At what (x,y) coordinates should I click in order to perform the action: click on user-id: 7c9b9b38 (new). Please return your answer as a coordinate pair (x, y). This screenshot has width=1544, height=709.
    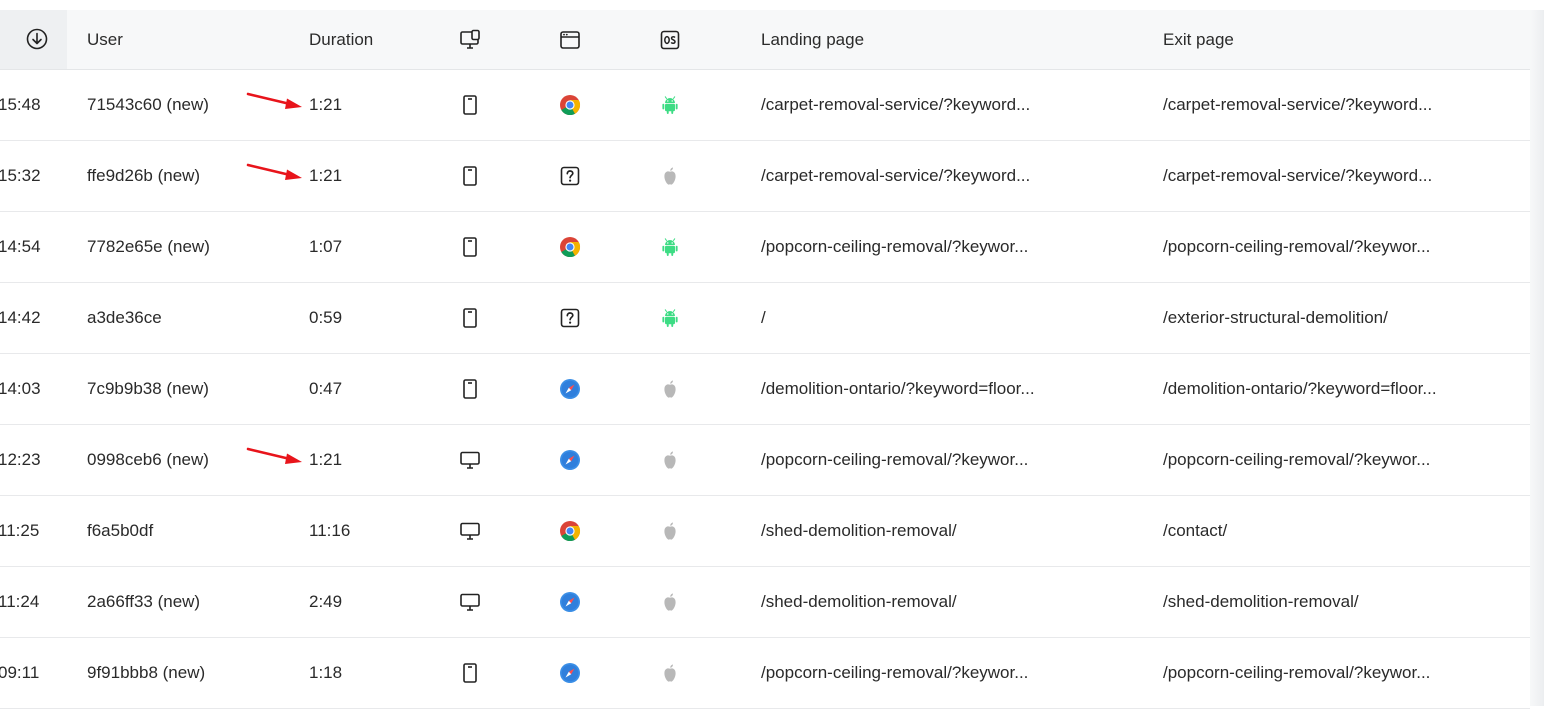
    Looking at the image, I should click on (148, 389).